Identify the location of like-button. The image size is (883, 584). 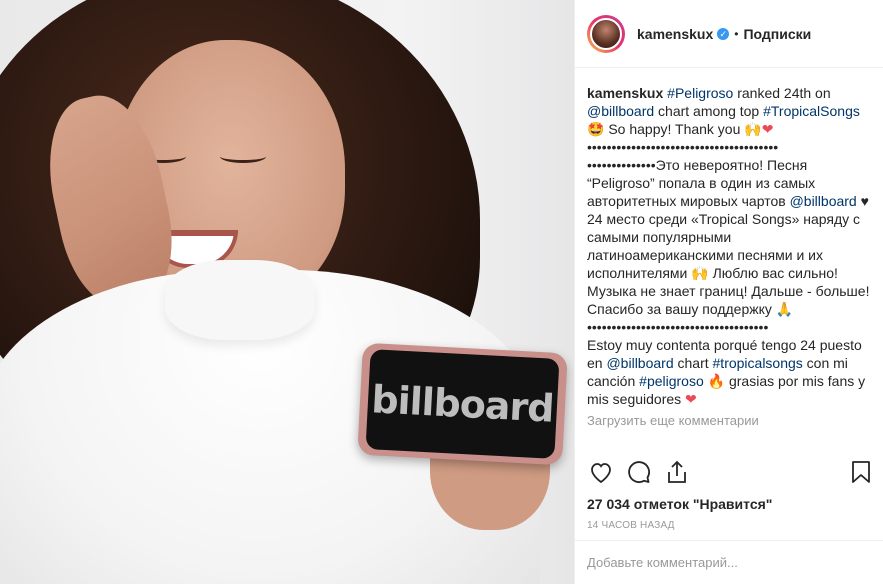
(601, 472).